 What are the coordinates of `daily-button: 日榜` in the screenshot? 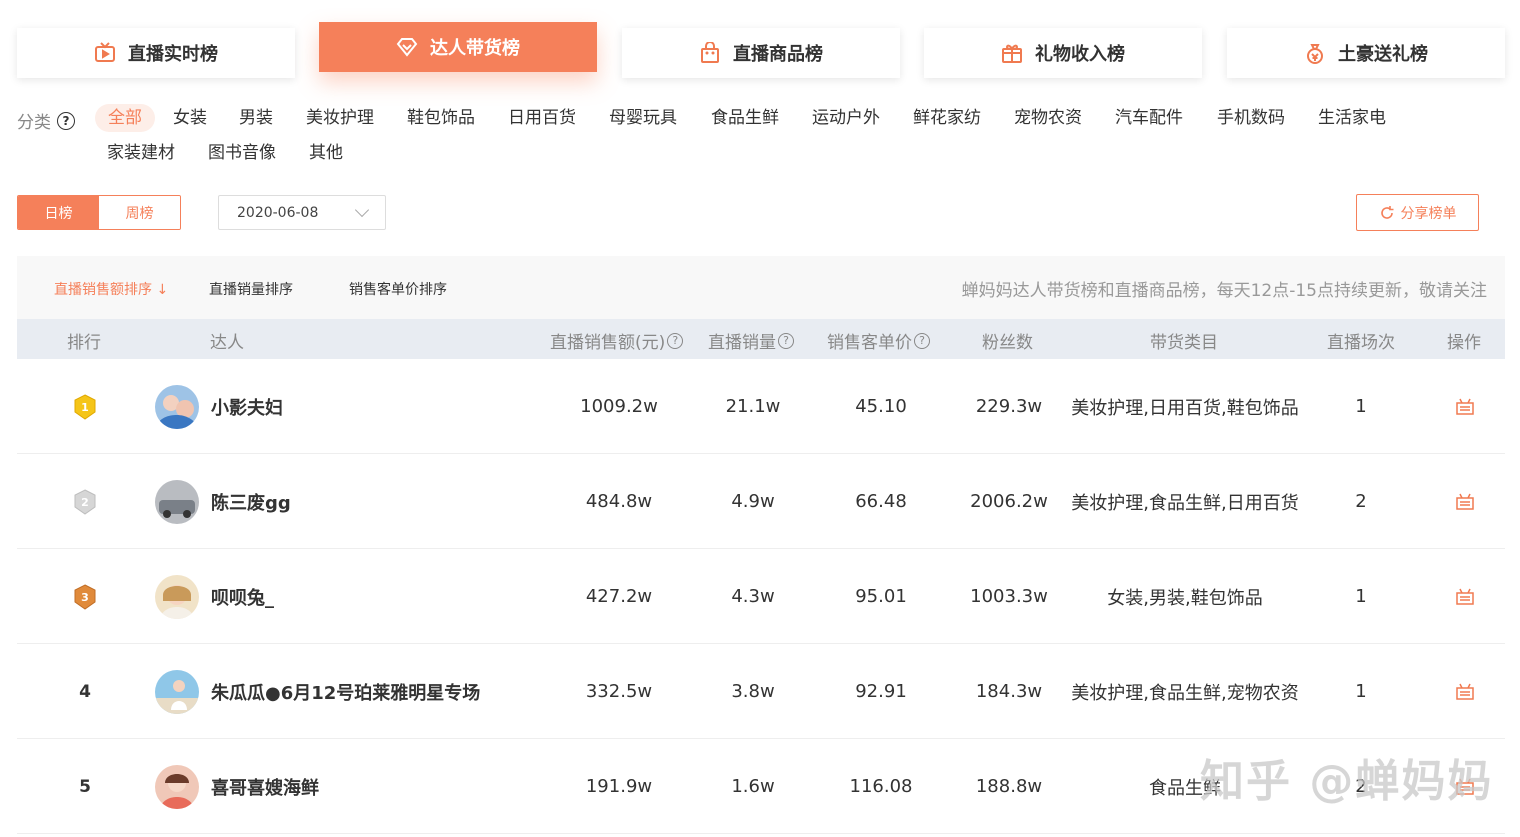 It's located at (58, 212).